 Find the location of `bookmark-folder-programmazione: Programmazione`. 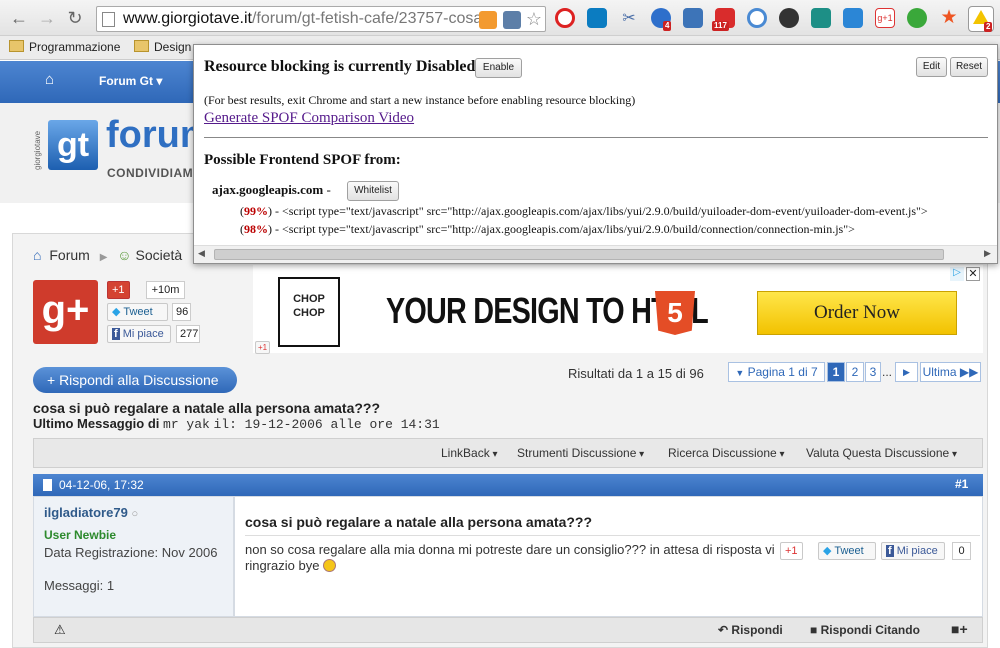

bookmark-folder-programmazione: Programmazione is located at coordinates (64, 47).